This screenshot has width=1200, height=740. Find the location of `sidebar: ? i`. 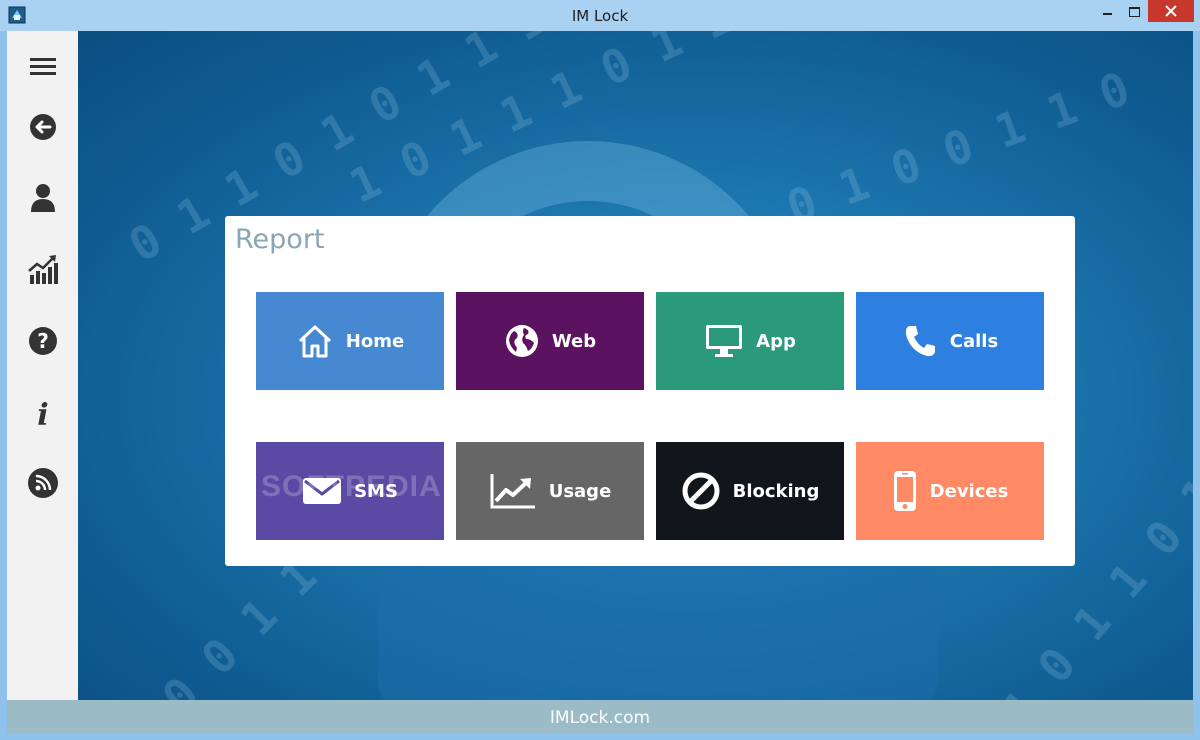

sidebar: ? i is located at coordinates (42, 365).